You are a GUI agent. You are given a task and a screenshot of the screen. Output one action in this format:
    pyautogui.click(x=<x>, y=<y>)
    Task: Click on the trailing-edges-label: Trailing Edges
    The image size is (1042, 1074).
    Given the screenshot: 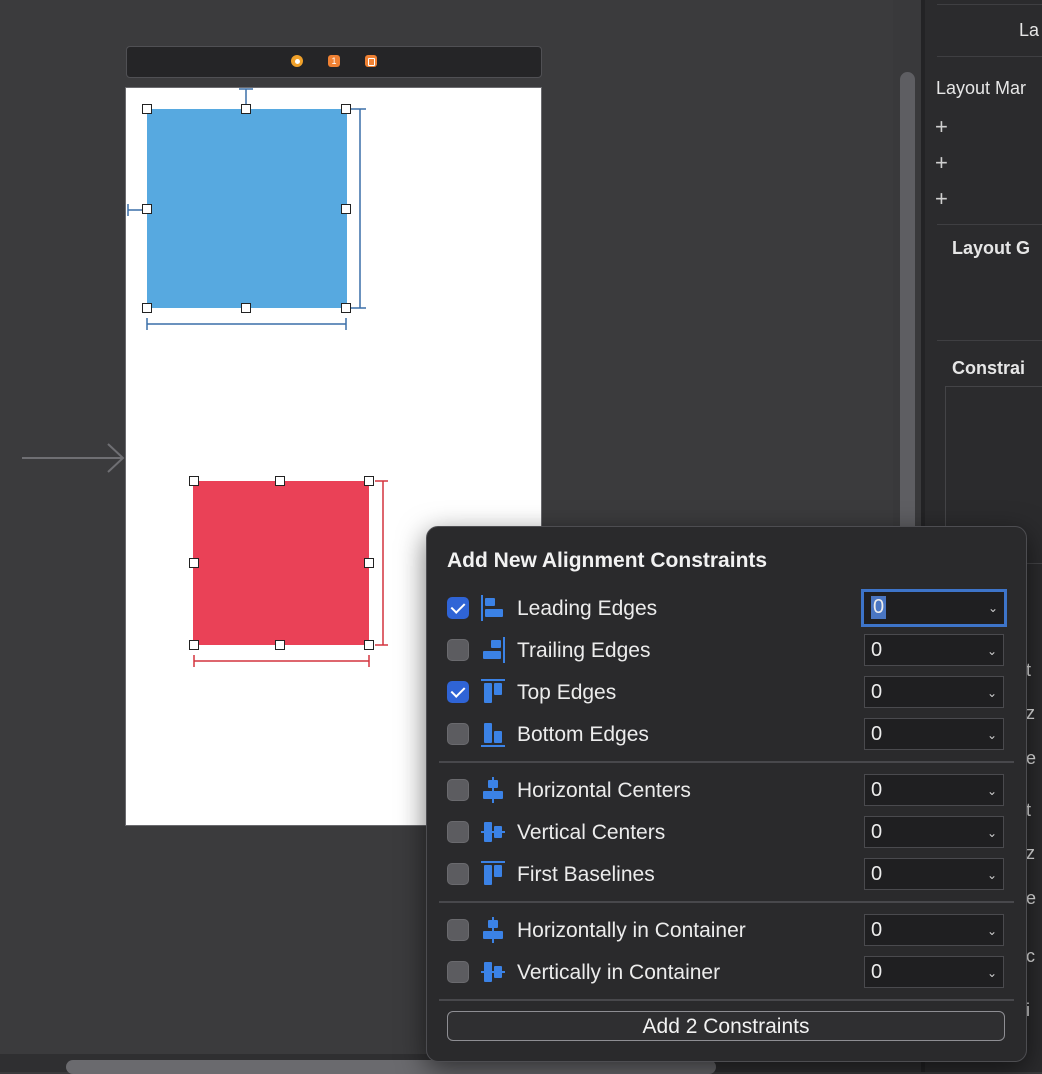 What is the action you would take?
    pyautogui.click(x=584, y=650)
    